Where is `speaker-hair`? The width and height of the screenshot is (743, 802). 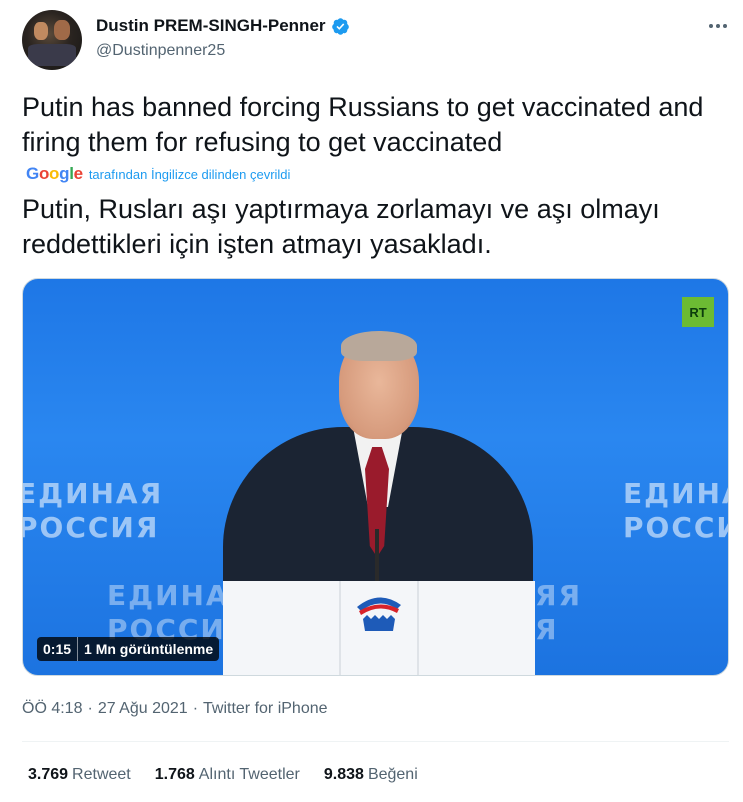 speaker-hair is located at coordinates (379, 346).